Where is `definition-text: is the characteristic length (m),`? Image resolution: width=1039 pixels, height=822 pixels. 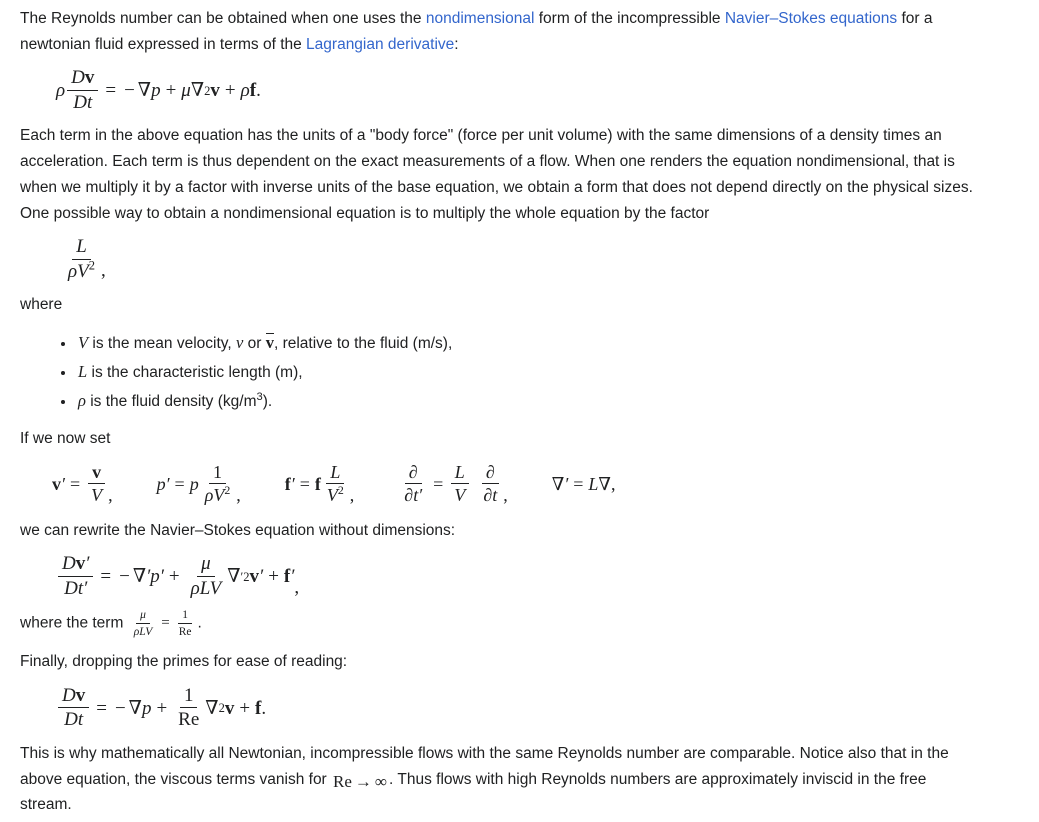
definition-text: is the characteristic length (m), is located at coordinates (195, 372).